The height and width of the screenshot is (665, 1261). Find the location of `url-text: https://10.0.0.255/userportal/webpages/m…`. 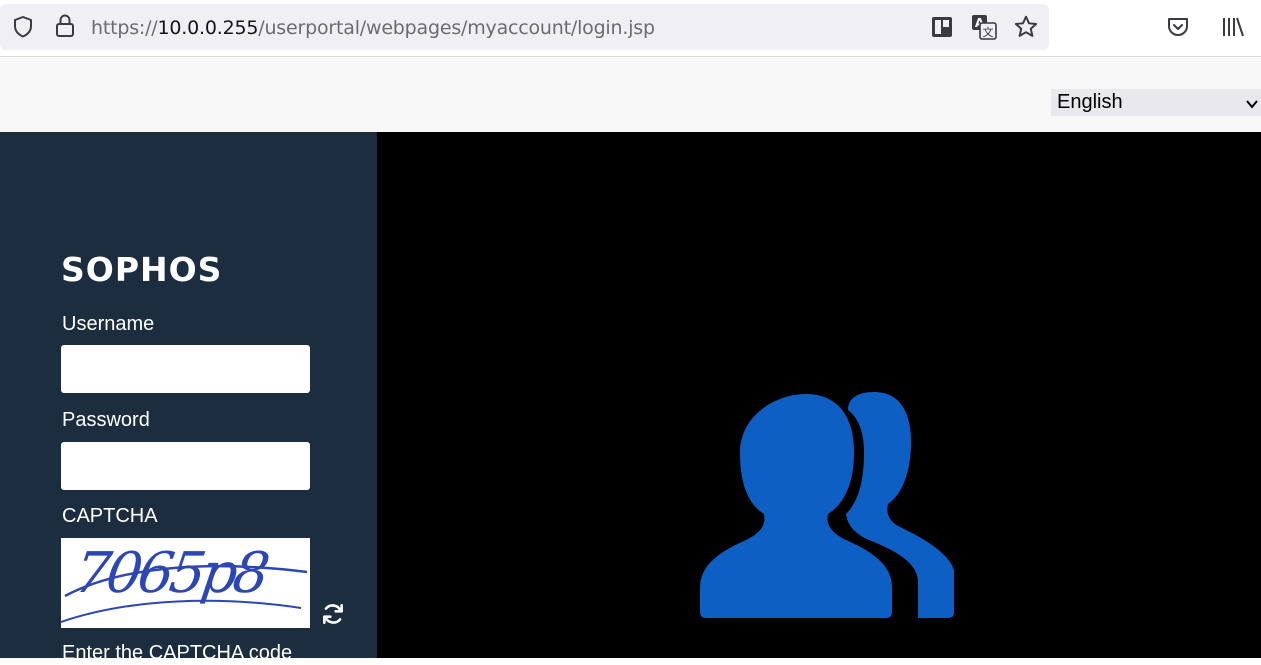

url-text: https://10.0.0.255/userportal/webpages/m… is located at coordinates (373, 28).